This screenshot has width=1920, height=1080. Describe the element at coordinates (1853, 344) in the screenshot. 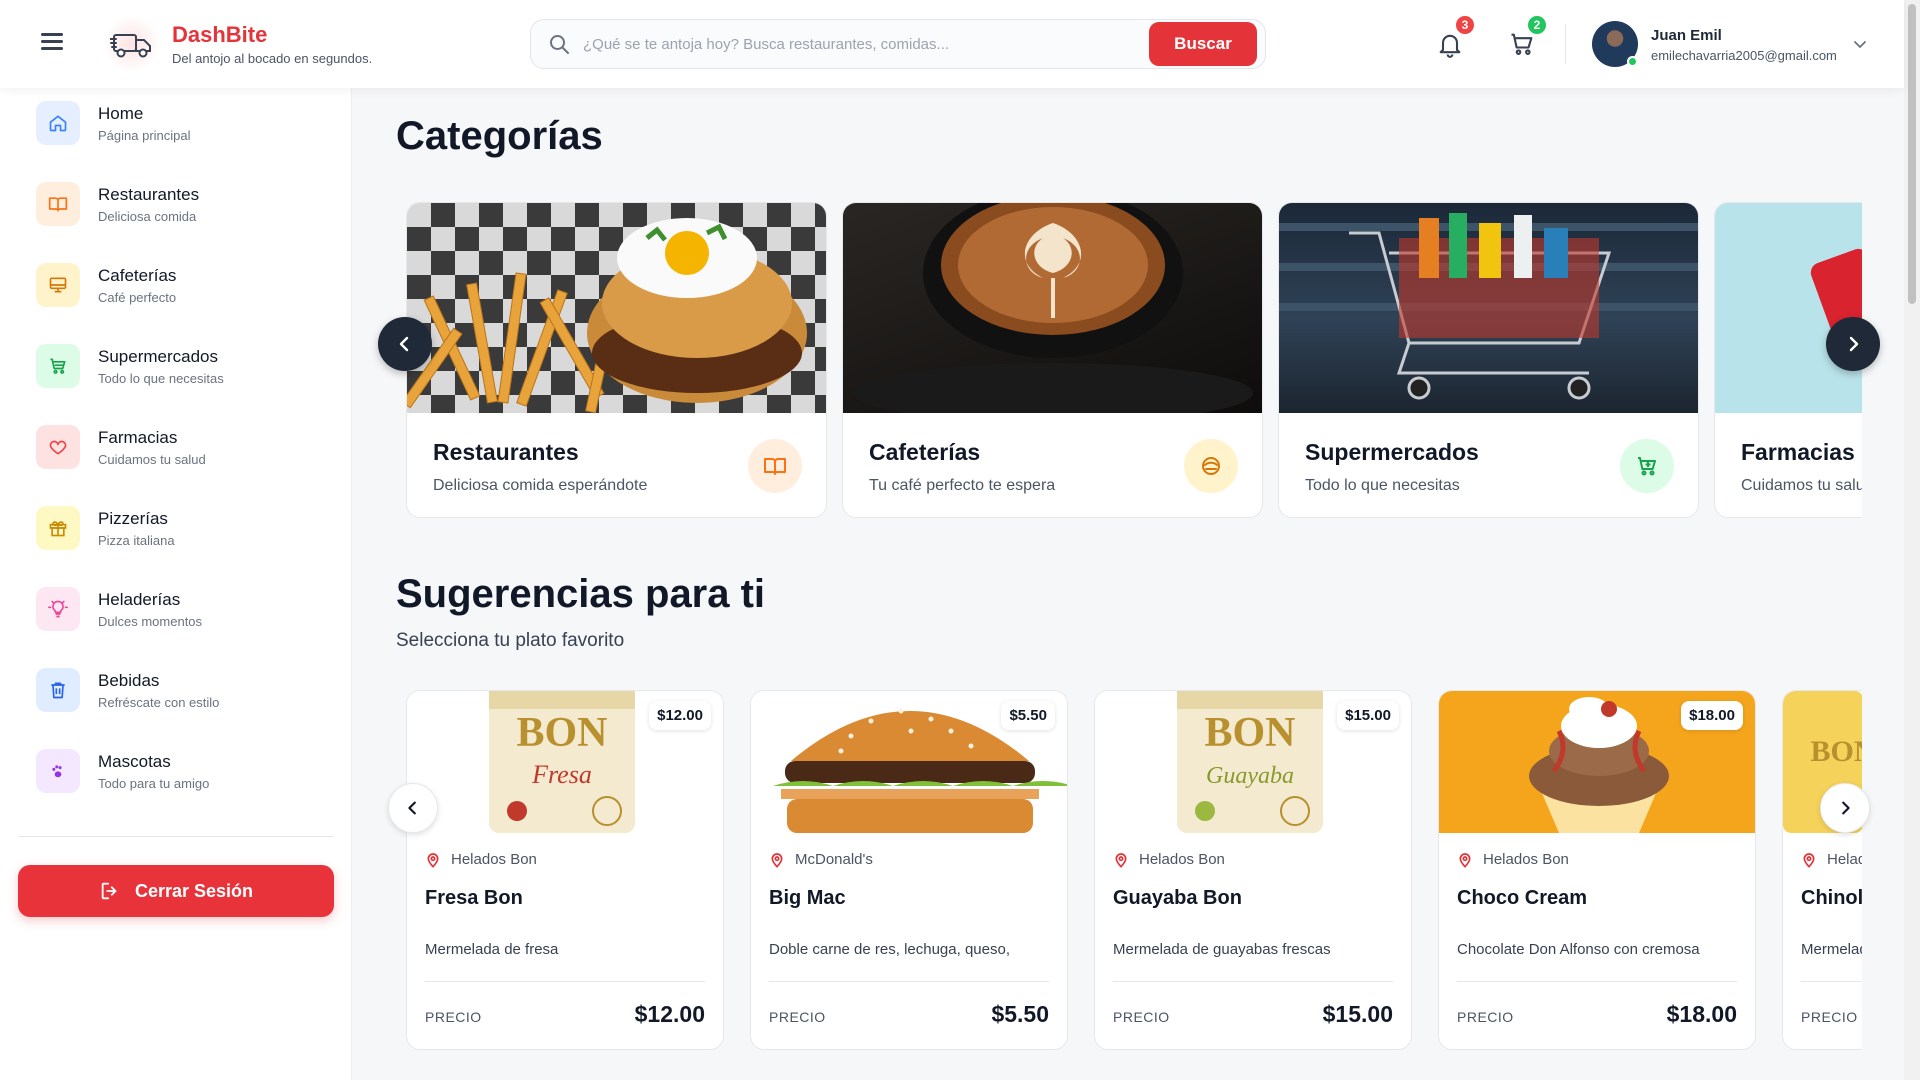

I see `categories-next-button` at that location.